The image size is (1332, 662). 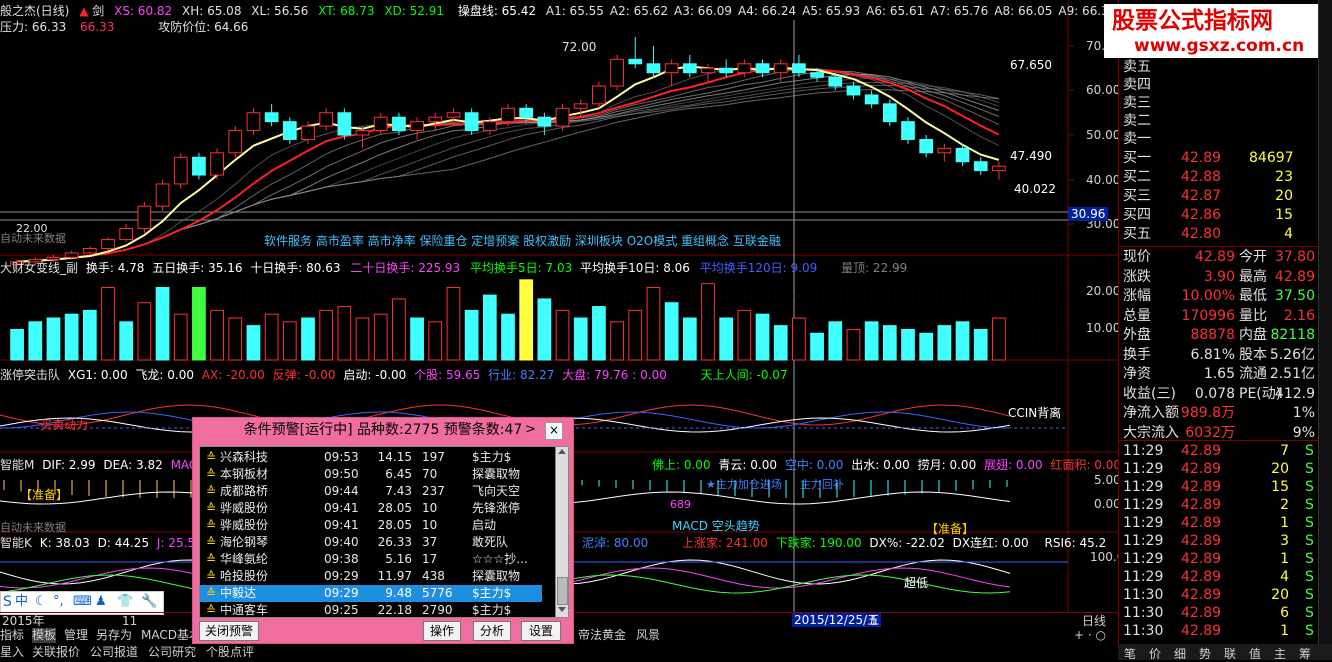 What do you see at coordinates (101, 602) in the screenshot?
I see `user-icon: ♟` at bounding box center [101, 602].